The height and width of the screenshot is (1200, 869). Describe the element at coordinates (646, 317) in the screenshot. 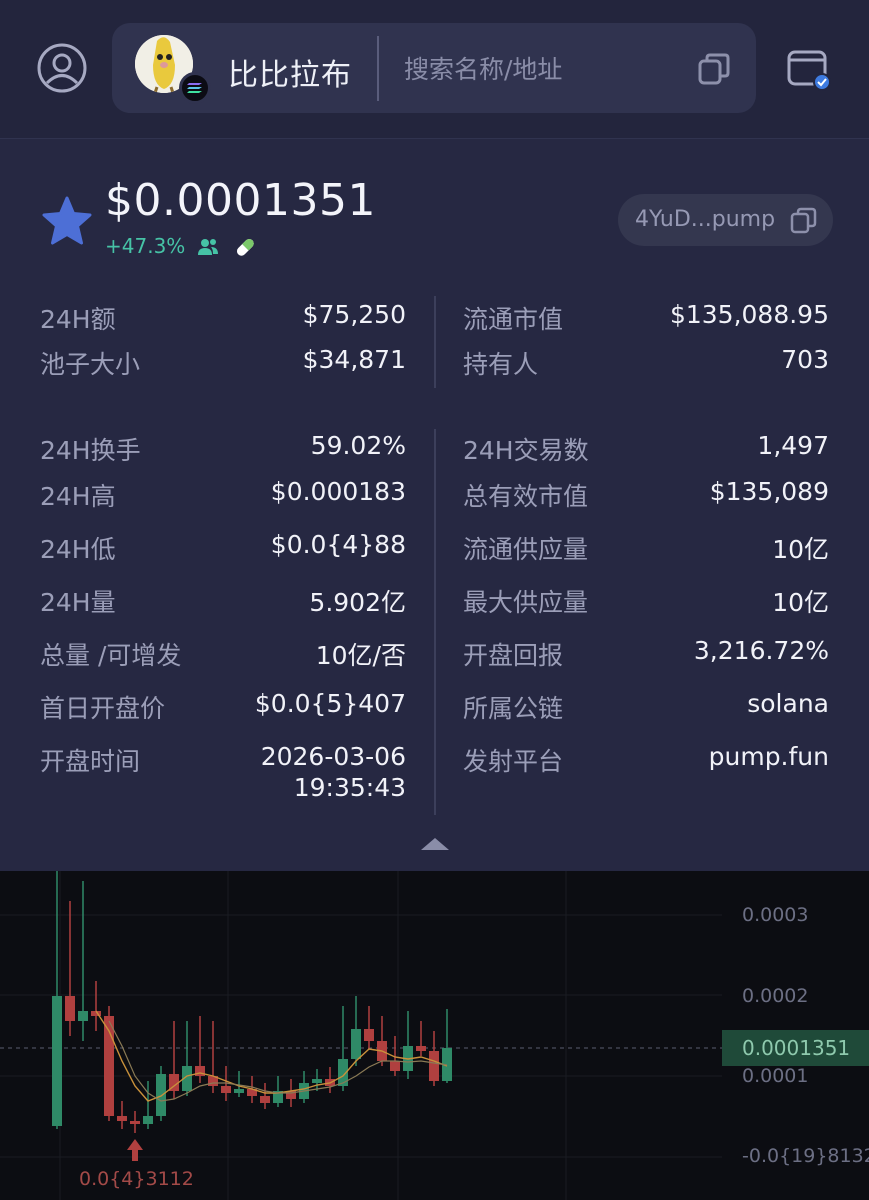

I see `stat-row: 流通市值 $135,088.95` at that location.